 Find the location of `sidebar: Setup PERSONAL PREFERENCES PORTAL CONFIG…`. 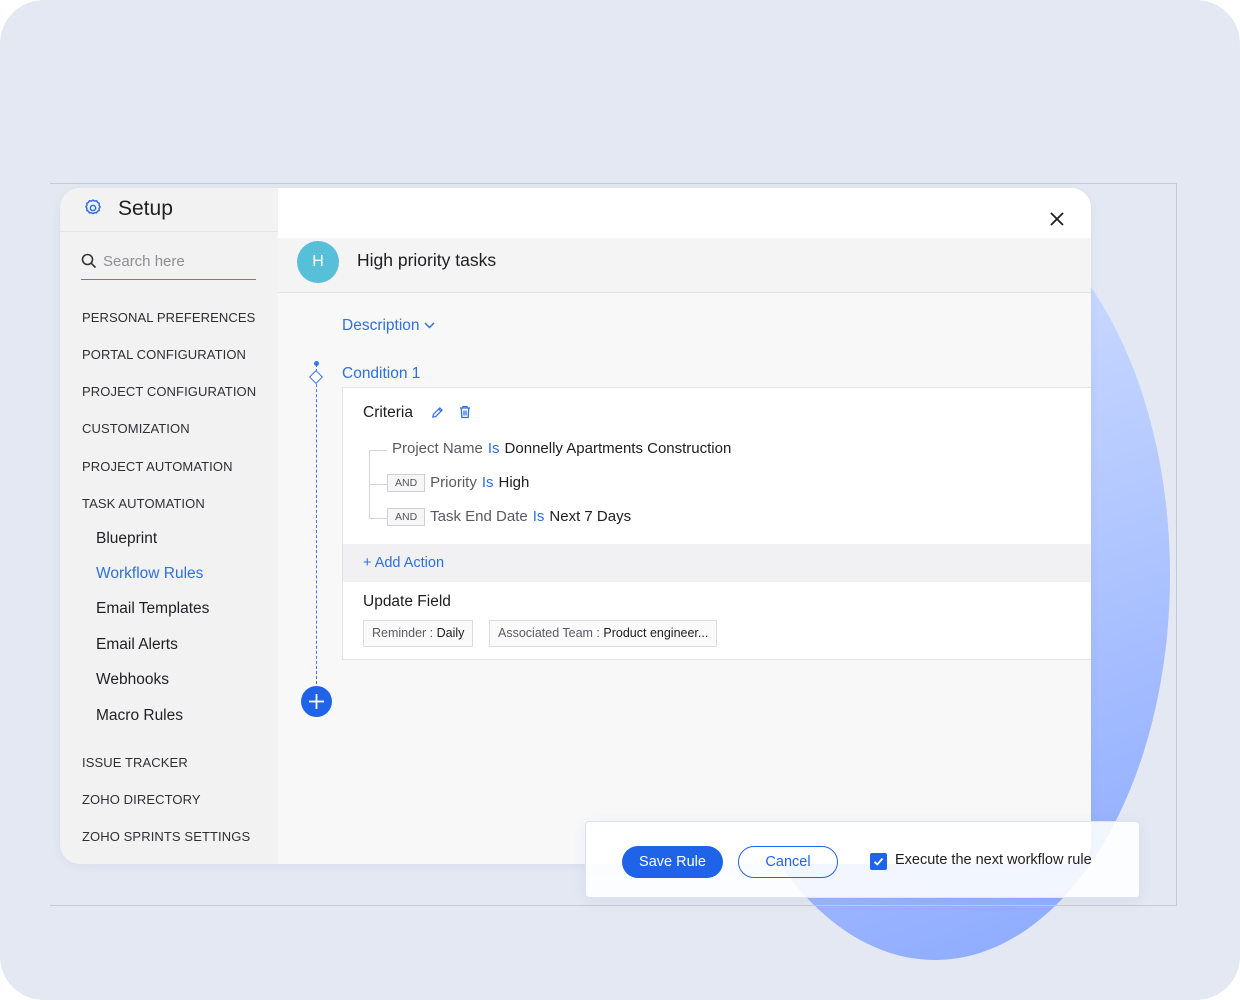

sidebar: Setup PERSONAL PREFERENCES PORTAL CONFIG… is located at coordinates (169, 526).